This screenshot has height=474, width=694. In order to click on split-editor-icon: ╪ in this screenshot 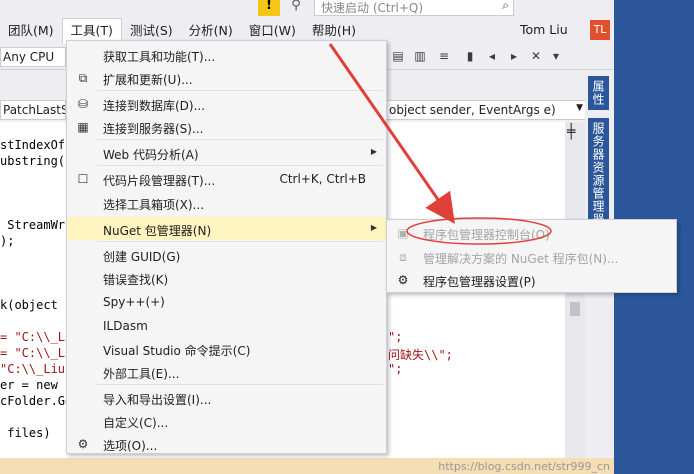, I will do `click(571, 132)`.